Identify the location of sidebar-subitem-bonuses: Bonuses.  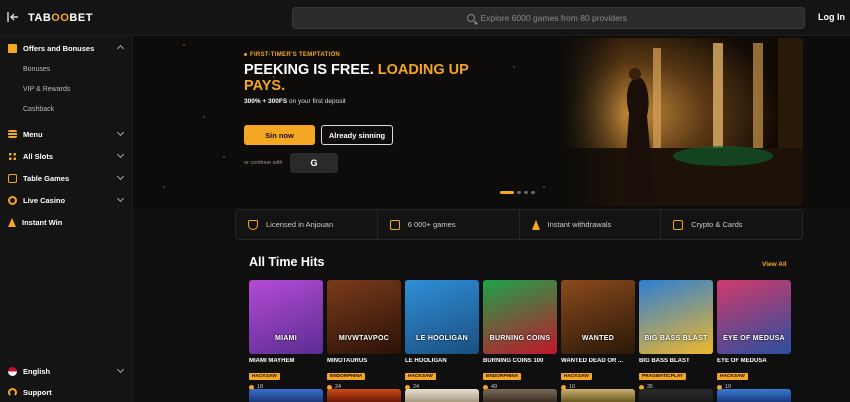
(36, 69).